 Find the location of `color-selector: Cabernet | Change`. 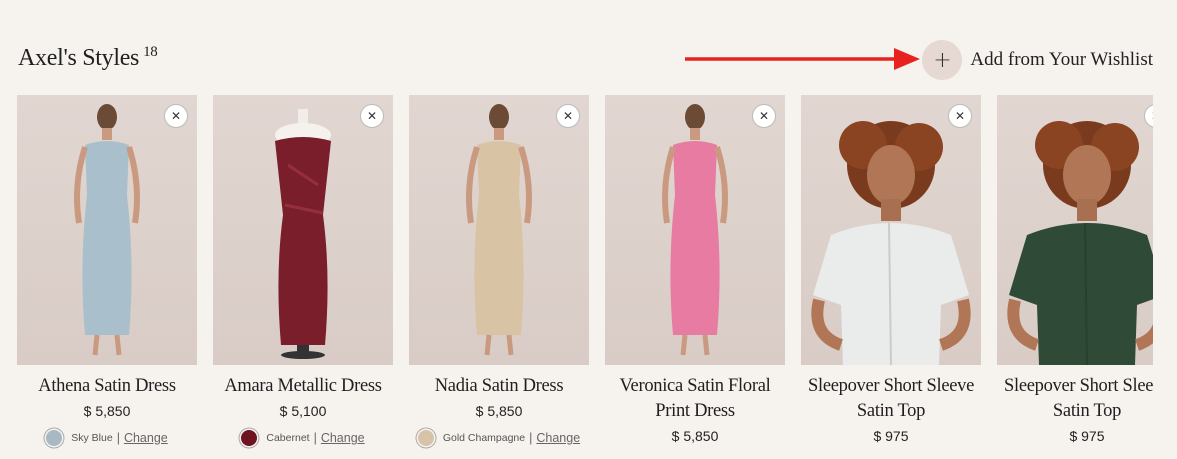

color-selector: Cabernet | Change is located at coordinates (303, 438).